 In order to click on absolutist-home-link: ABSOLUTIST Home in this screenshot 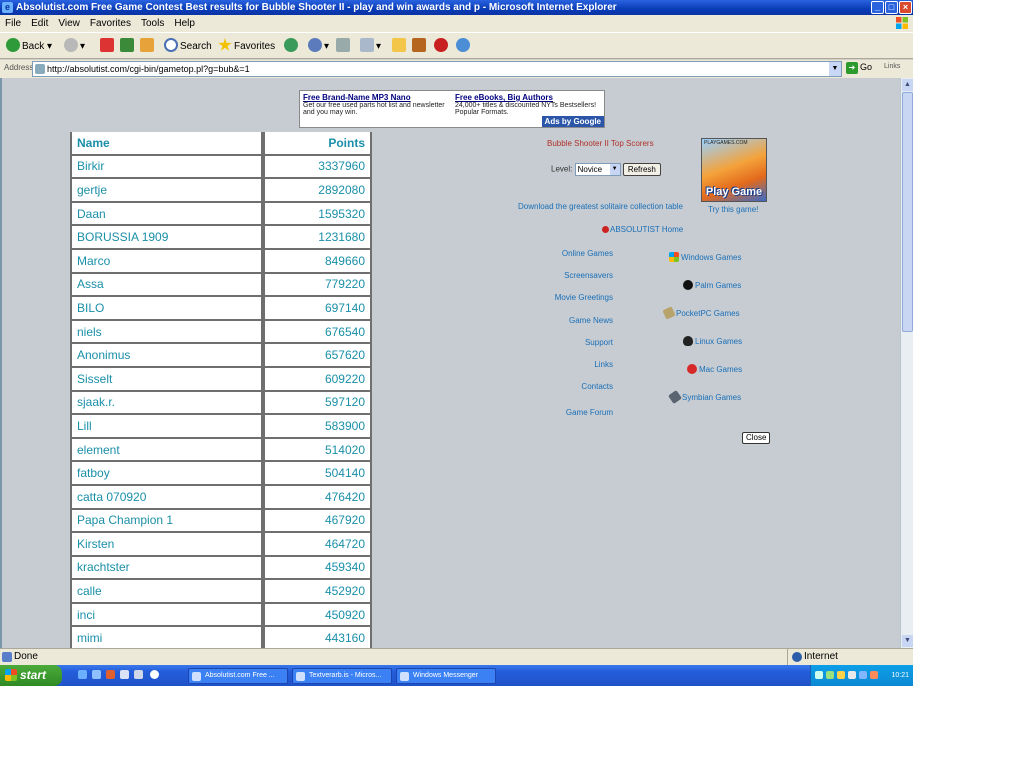, I will do `click(642, 229)`.